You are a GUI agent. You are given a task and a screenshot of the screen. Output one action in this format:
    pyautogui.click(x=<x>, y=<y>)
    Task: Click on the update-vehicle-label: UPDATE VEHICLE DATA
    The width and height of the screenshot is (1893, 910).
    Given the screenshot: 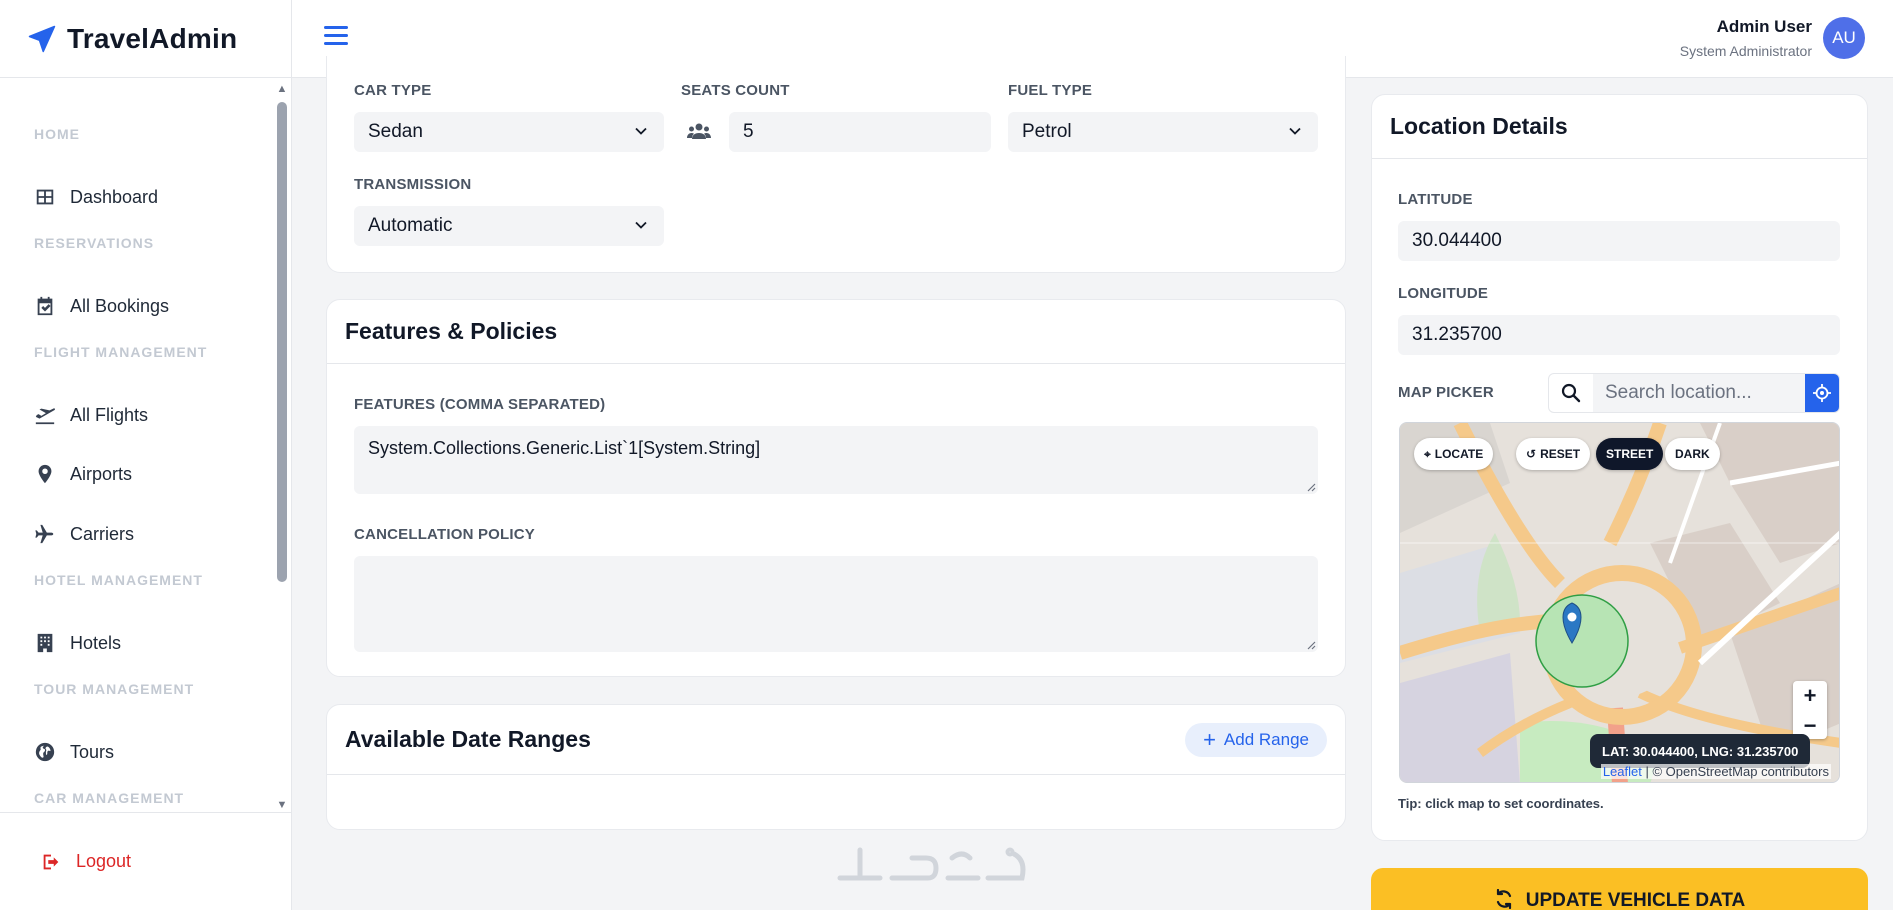 What is the action you would take?
    pyautogui.click(x=1635, y=900)
    